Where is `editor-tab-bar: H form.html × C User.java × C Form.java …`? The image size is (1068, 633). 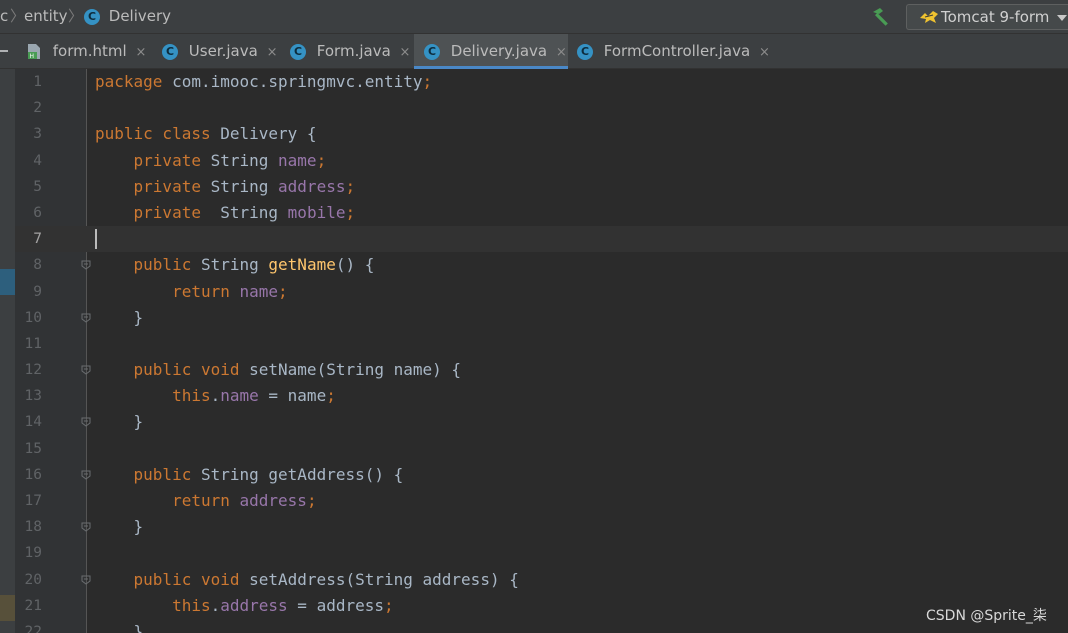 editor-tab-bar: H form.html × C User.java × C Form.java … is located at coordinates (534, 51).